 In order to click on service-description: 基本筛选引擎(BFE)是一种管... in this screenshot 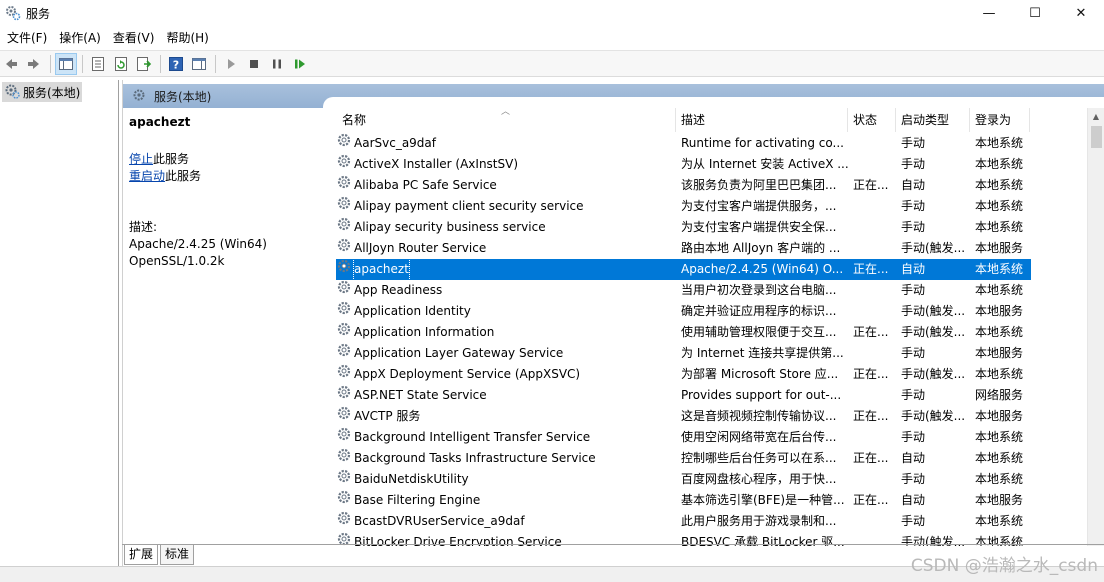, I will do `click(763, 500)`.